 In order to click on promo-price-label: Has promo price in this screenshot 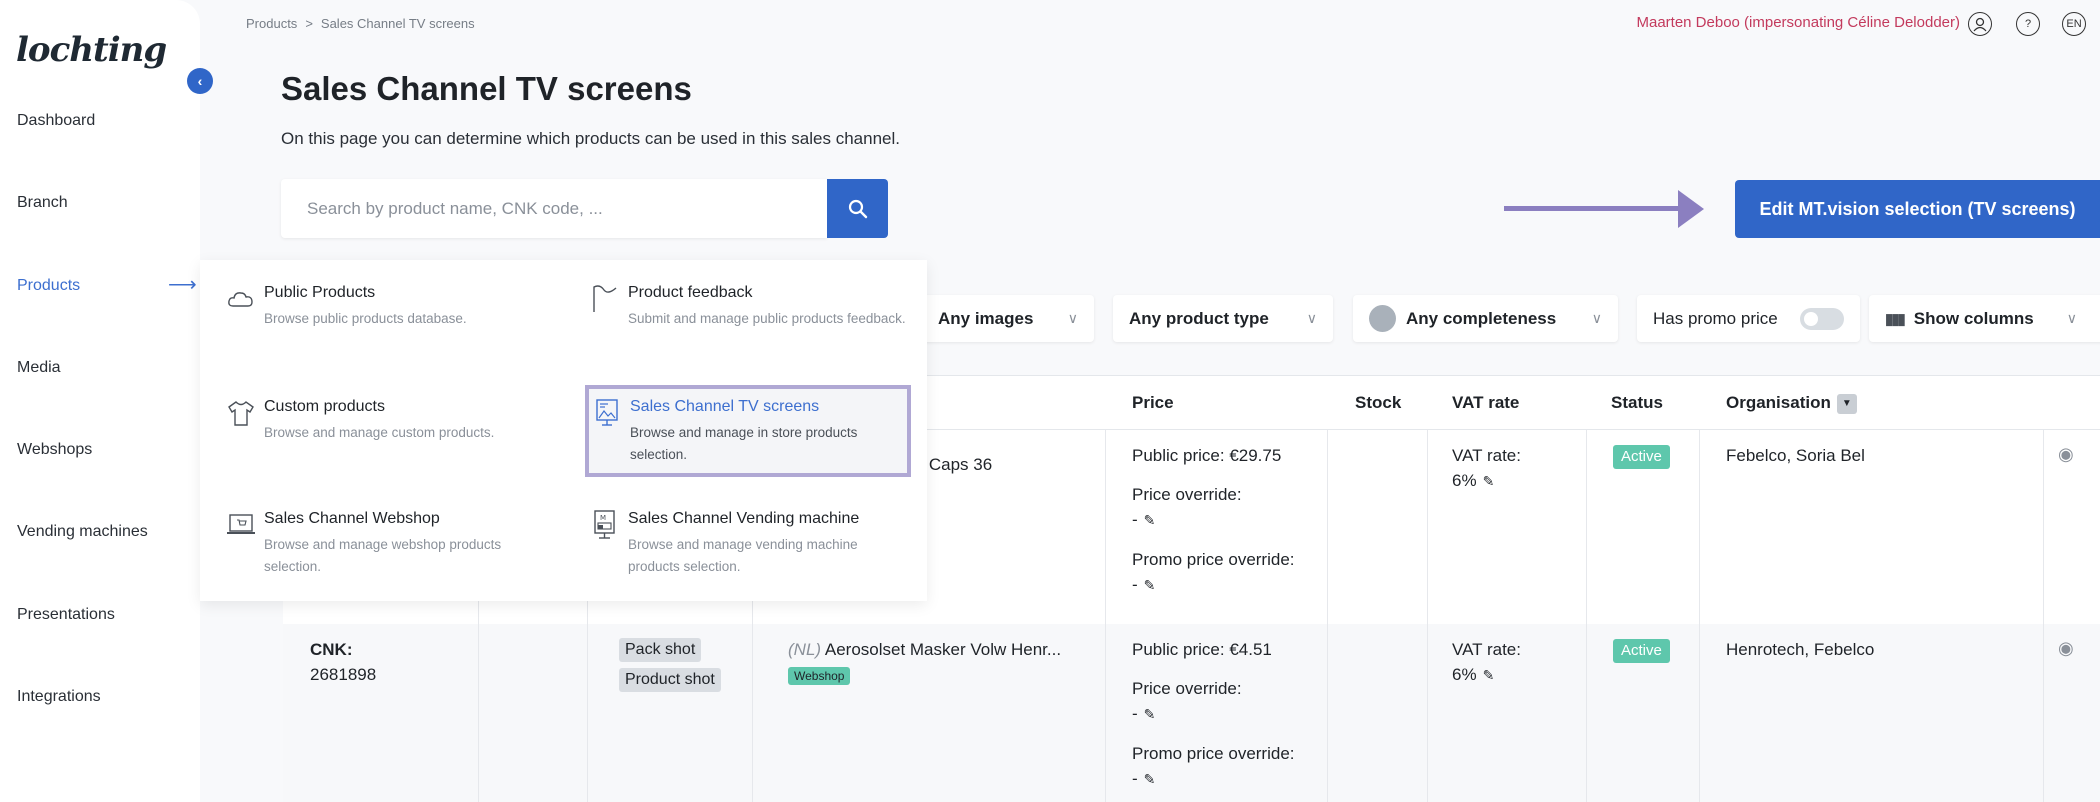, I will do `click(1715, 318)`.